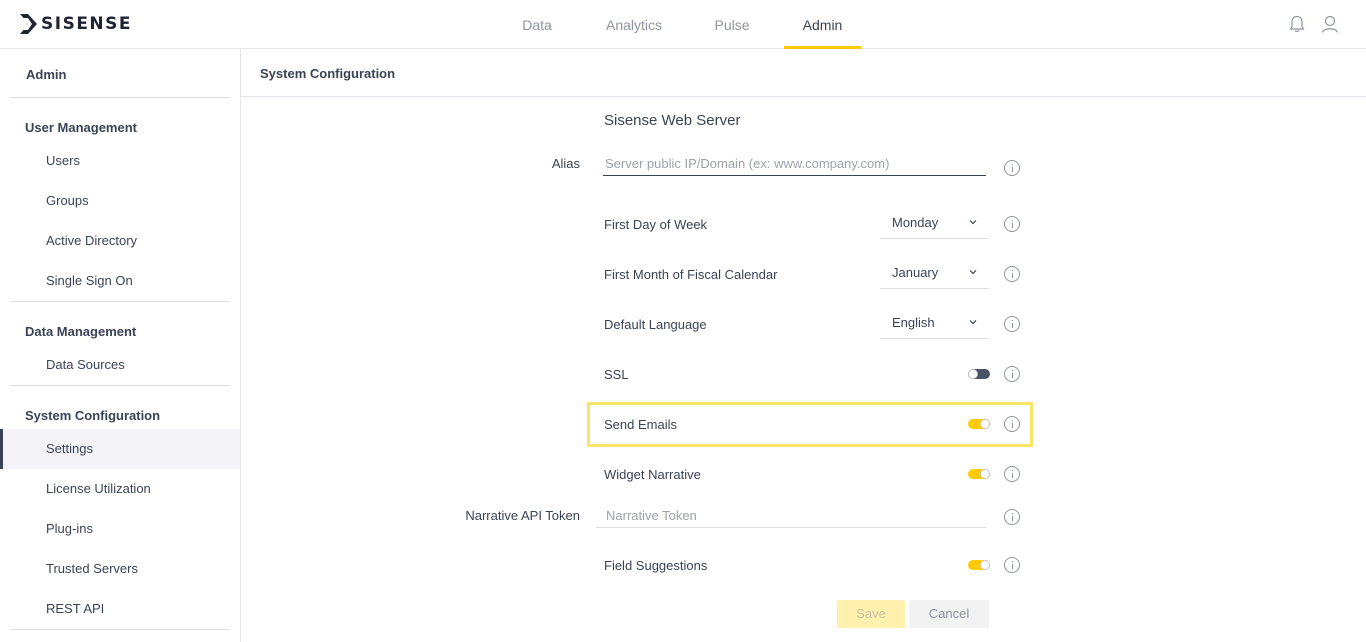 The height and width of the screenshot is (642, 1366). Describe the element at coordinates (1012, 374) in the screenshot. I see `ssl-info-icon` at that location.